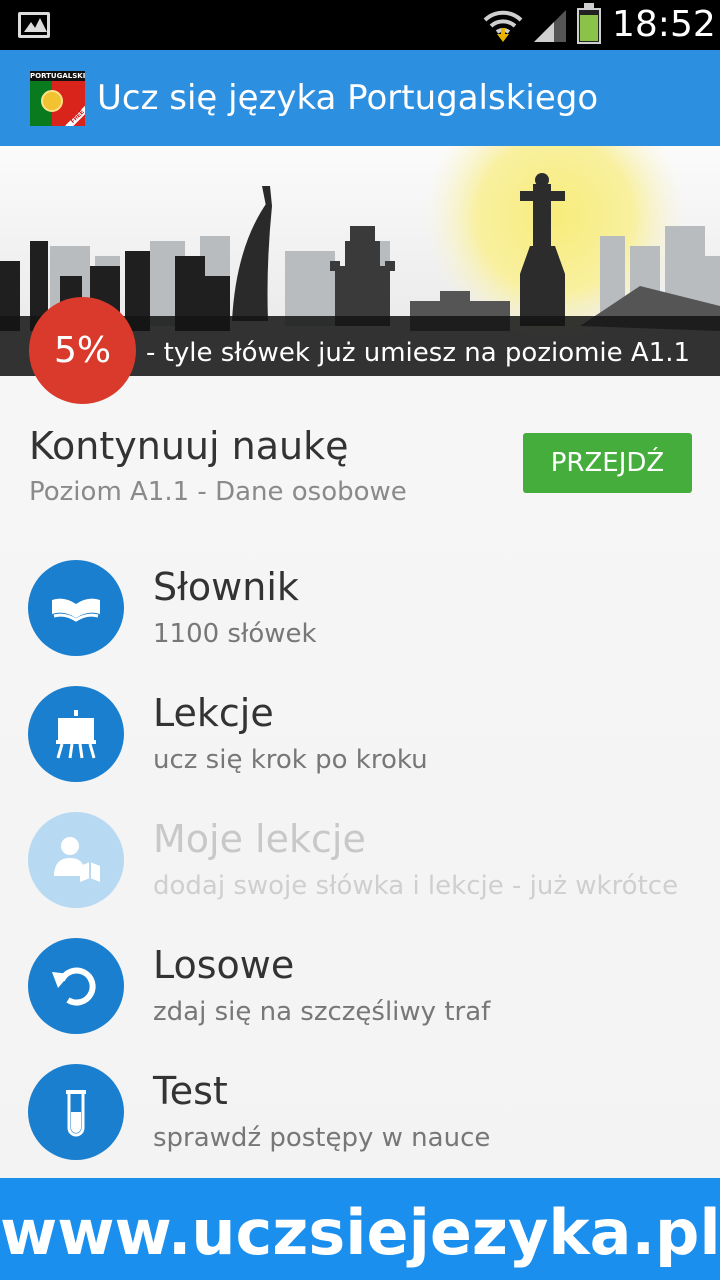 The width and height of the screenshot is (720, 1280). I want to click on website-url: www.uczsiejezyka.pl, so click(360, 1232).